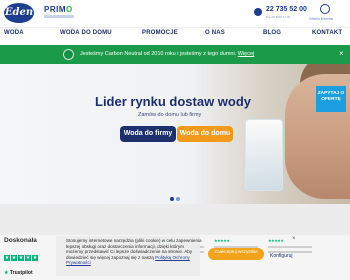 The width and height of the screenshot is (350, 280). Describe the element at coordinates (69, 9) in the screenshot. I see `primo-logo-o: O` at that location.